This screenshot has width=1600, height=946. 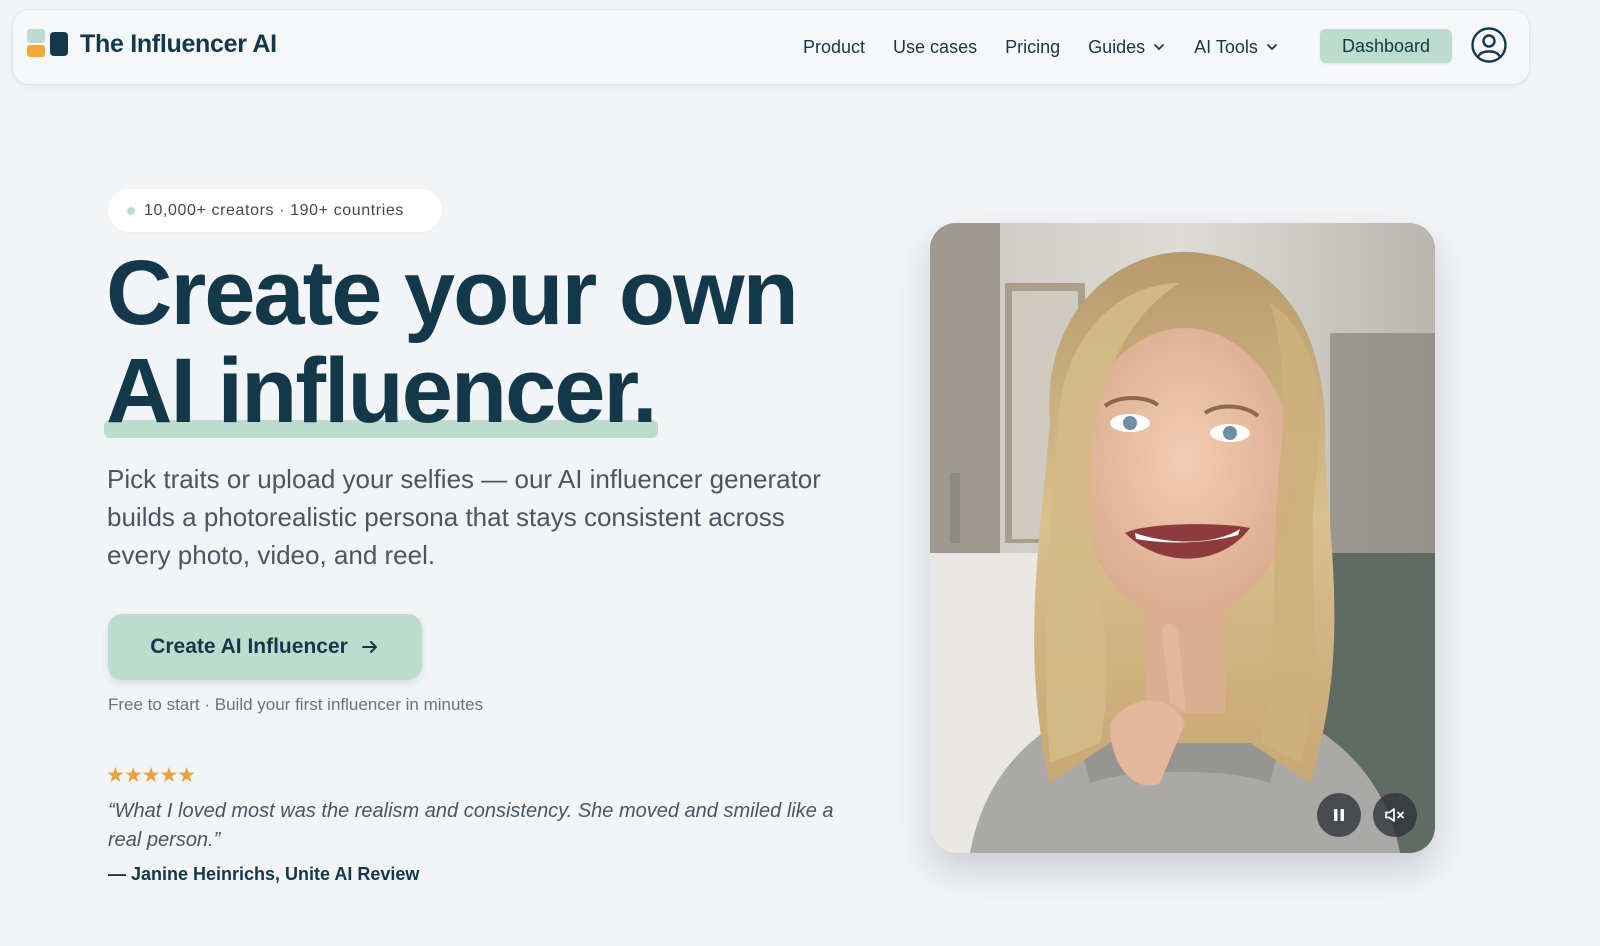 I want to click on testimonial-author: — Janine Heinrichs, Unite AI Review, so click(x=264, y=874).